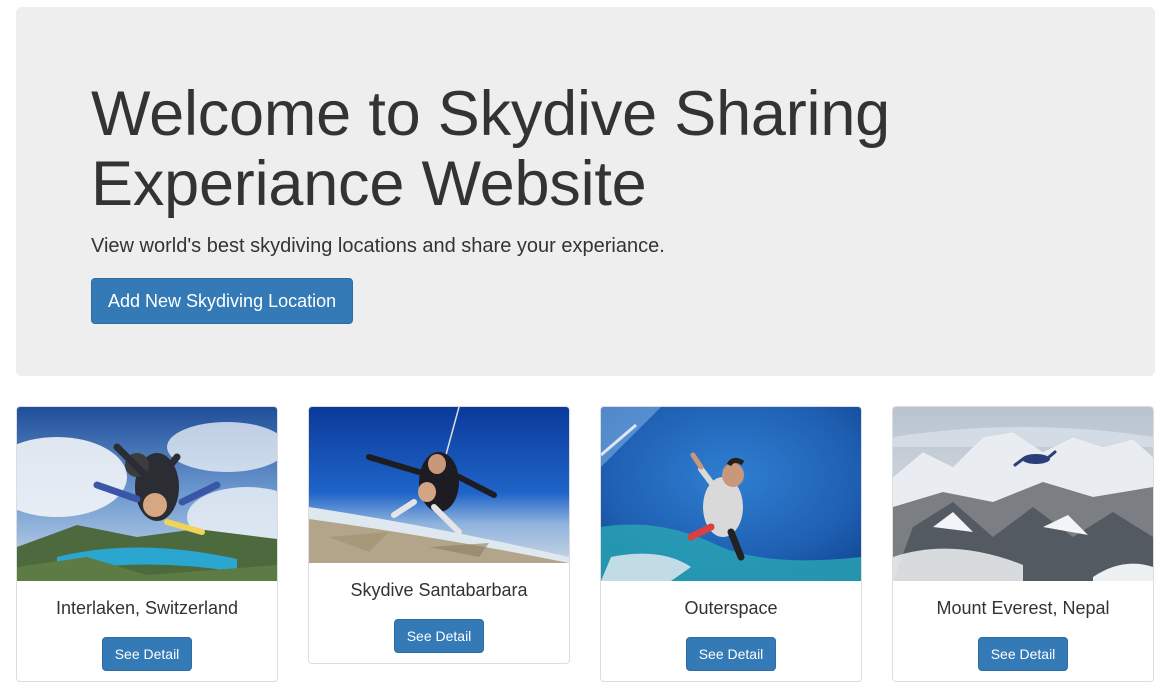 Image resolution: width=1170 pixels, height=700 pixels. Describe the element at coordinates (439, 608) in the screenshot. I see `location-caption: Skydive Santabarbara See Detail` at that location.